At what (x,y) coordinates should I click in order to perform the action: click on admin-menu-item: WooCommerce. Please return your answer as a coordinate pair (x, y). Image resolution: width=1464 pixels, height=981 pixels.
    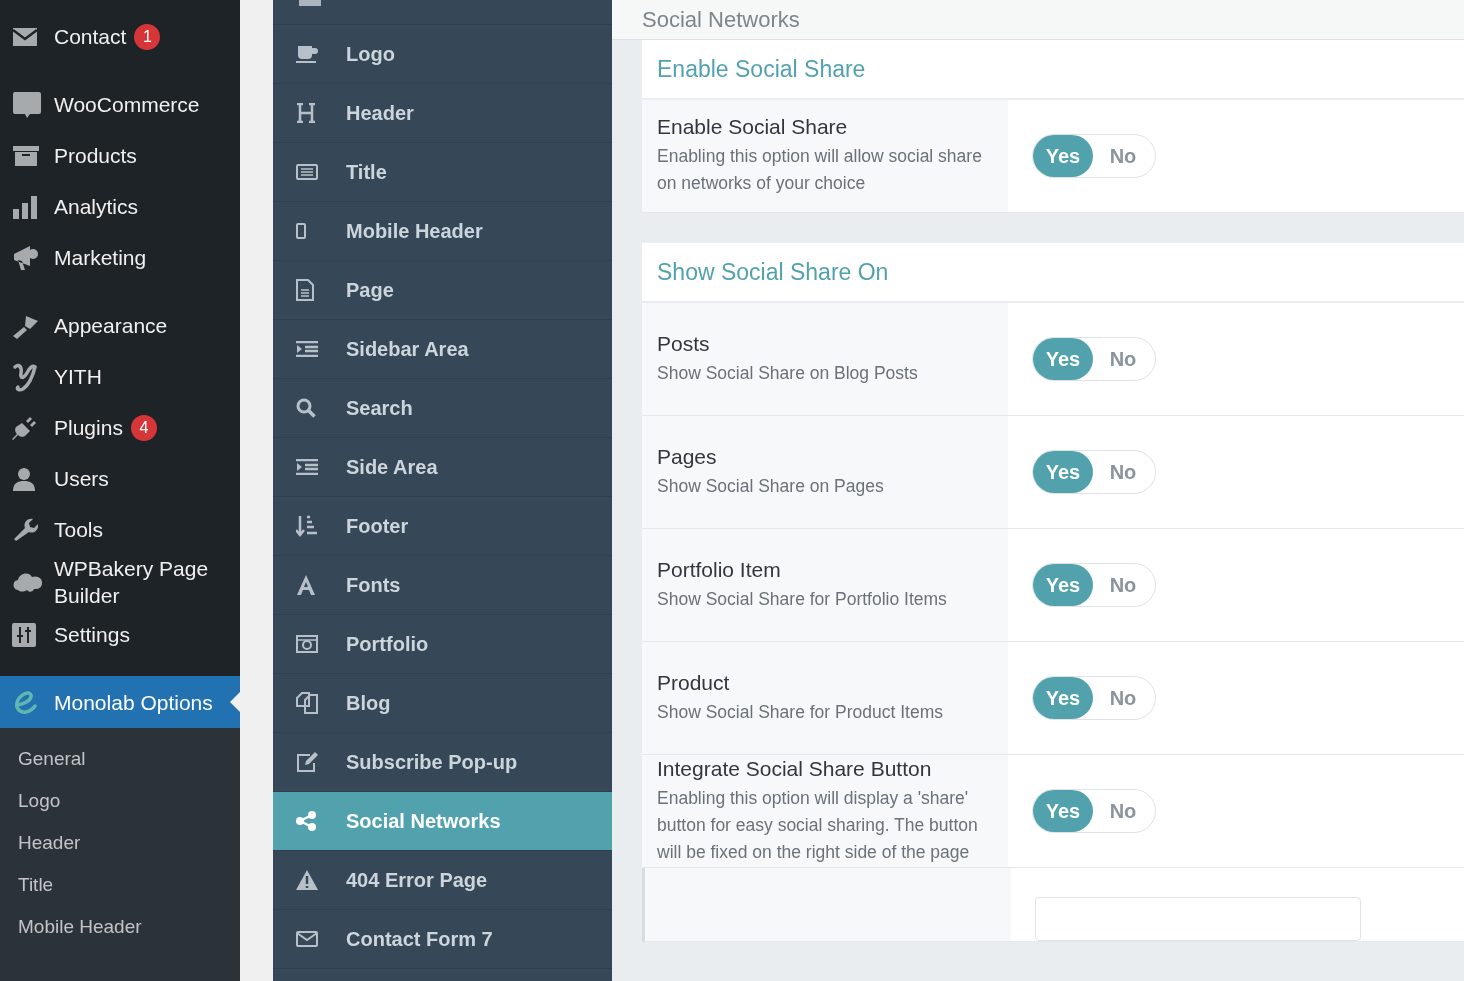
    Looking at the image, I should click on (120, 104).